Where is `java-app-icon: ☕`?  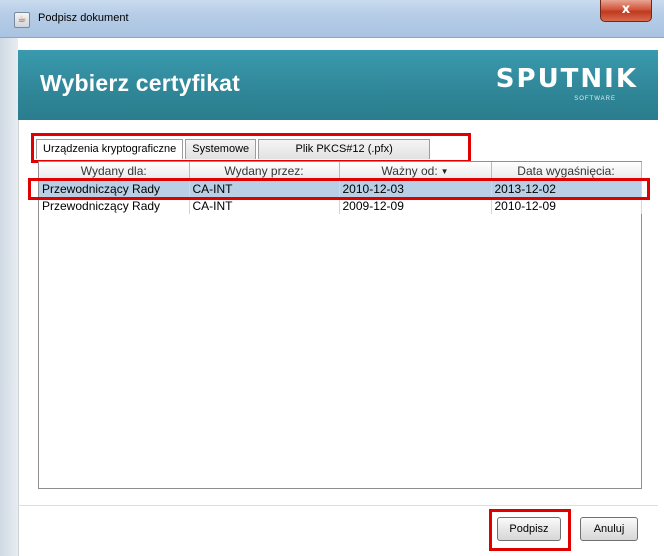 java-app-icon: ☕ is located at coordinates (22, 20).